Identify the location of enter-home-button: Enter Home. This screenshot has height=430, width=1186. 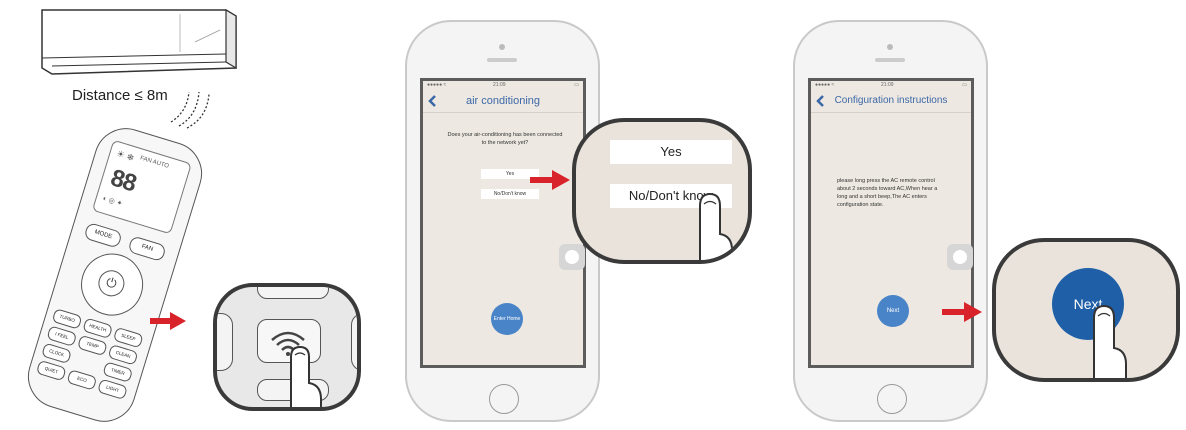
(507, 319).